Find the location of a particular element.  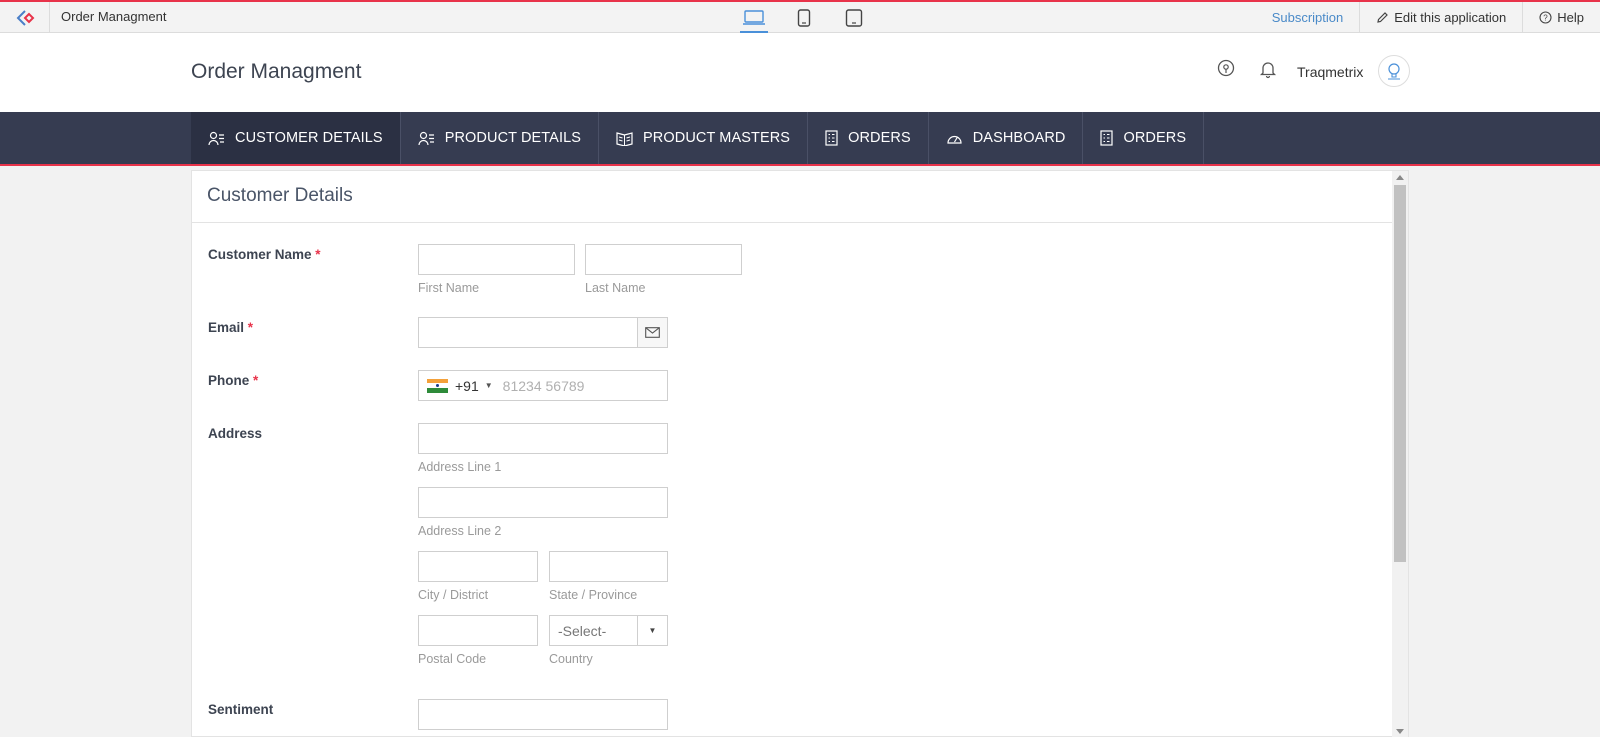

first-name-hint: First Name is located at coordinates (449, 288).